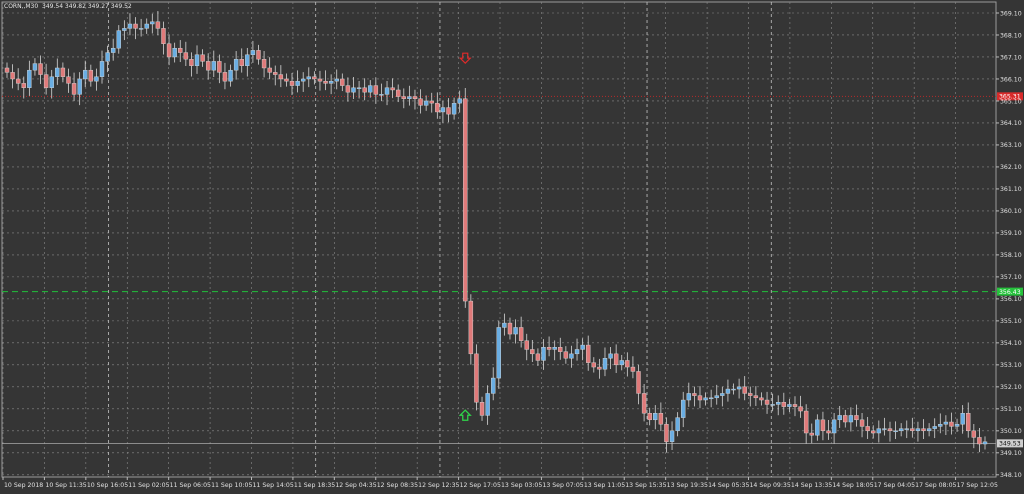 Image resolution: width=1024 pixels, height=494 pixels. Describe the element at coordinates (1011, 57) in the screenshot. I see `y-tick-label: 367.10` at that location.